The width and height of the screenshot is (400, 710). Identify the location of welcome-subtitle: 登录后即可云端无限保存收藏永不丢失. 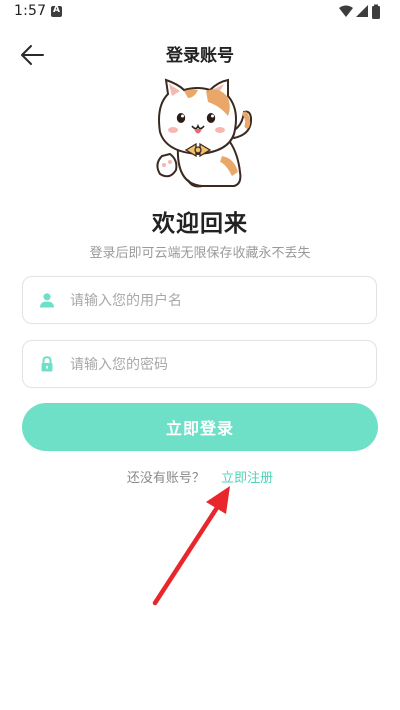
(200, 253).